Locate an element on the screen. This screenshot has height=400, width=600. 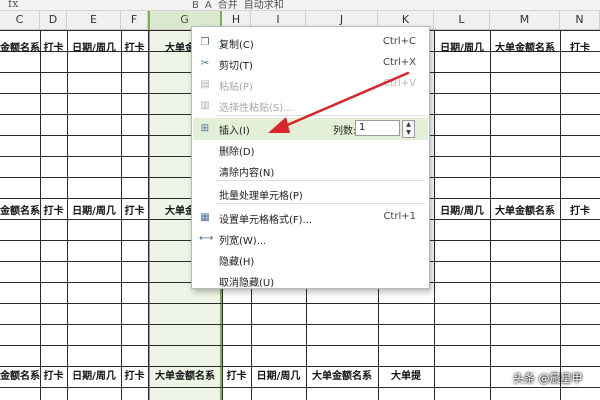
watermark: 头条 @晨星甲 is located at coordinates (548, 378).